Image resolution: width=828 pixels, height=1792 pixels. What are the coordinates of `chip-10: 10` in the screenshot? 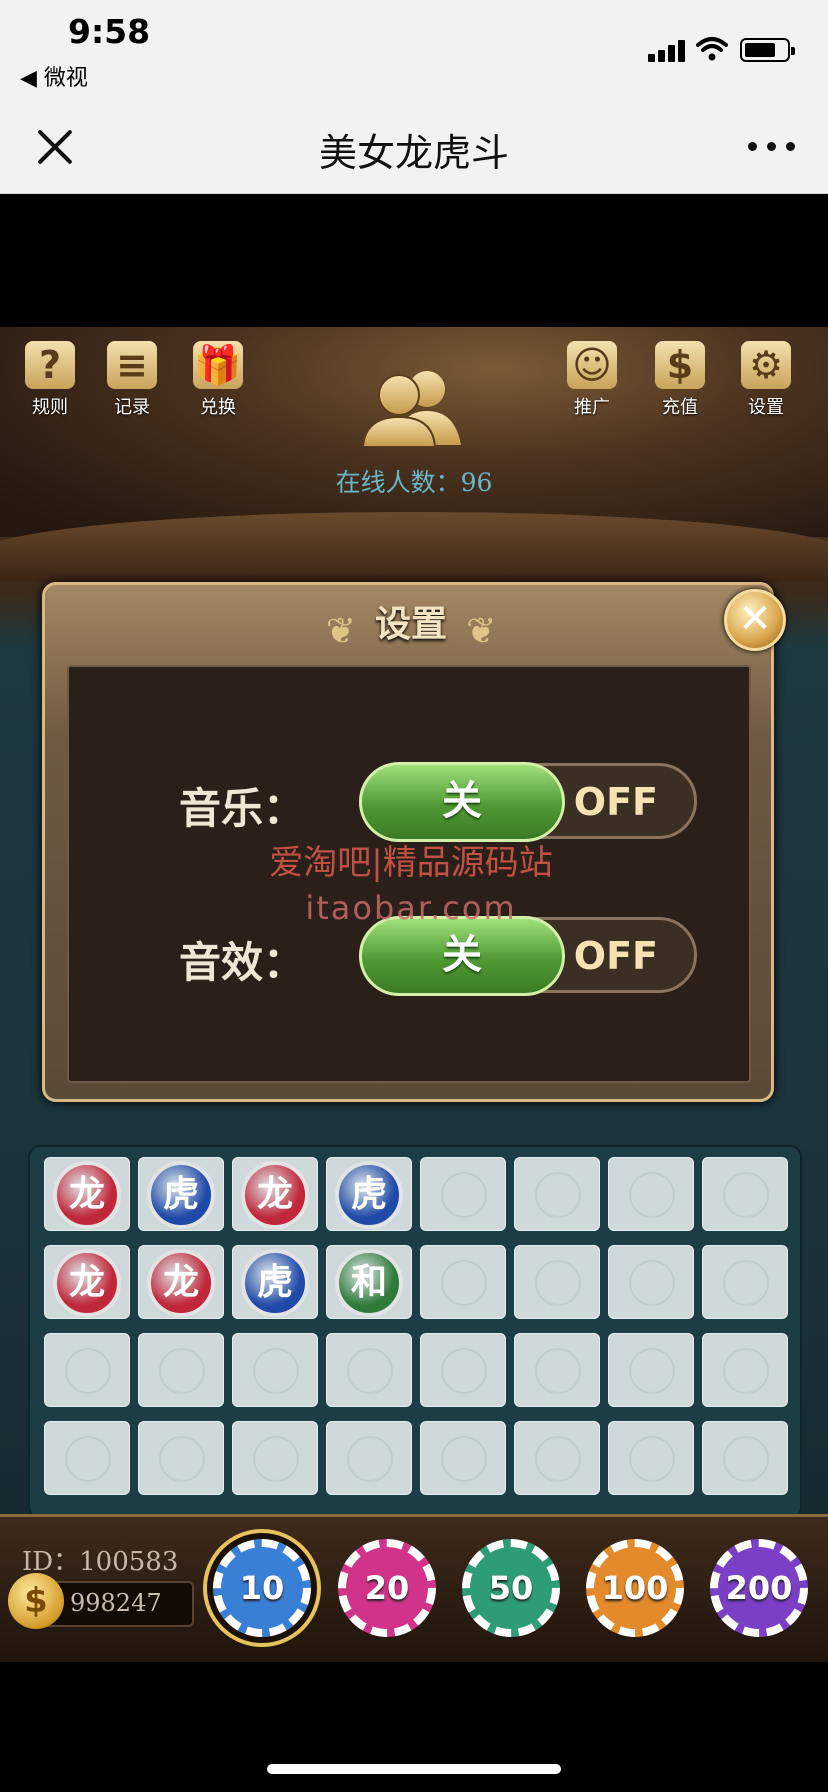 It's located at (262, 1588).